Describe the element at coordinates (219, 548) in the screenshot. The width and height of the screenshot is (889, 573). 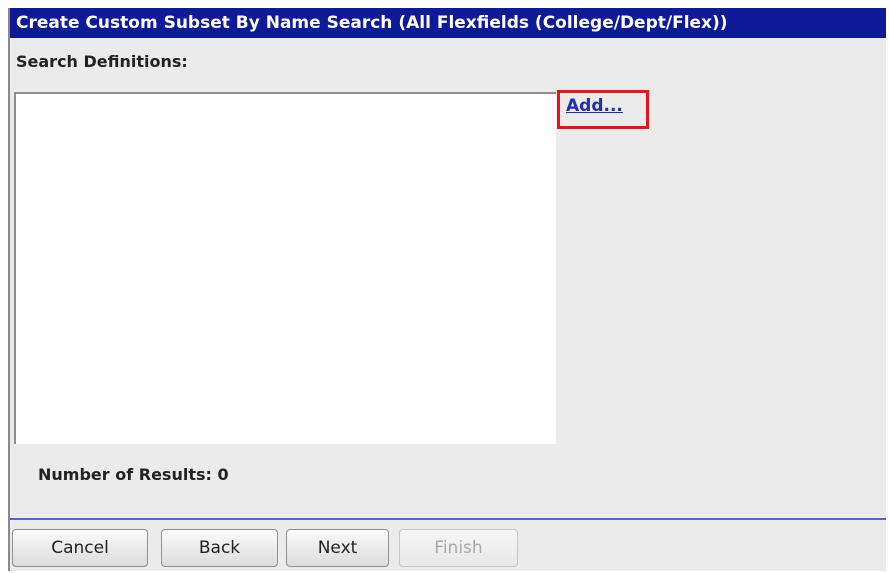
I see `back-button: Back` at that location.